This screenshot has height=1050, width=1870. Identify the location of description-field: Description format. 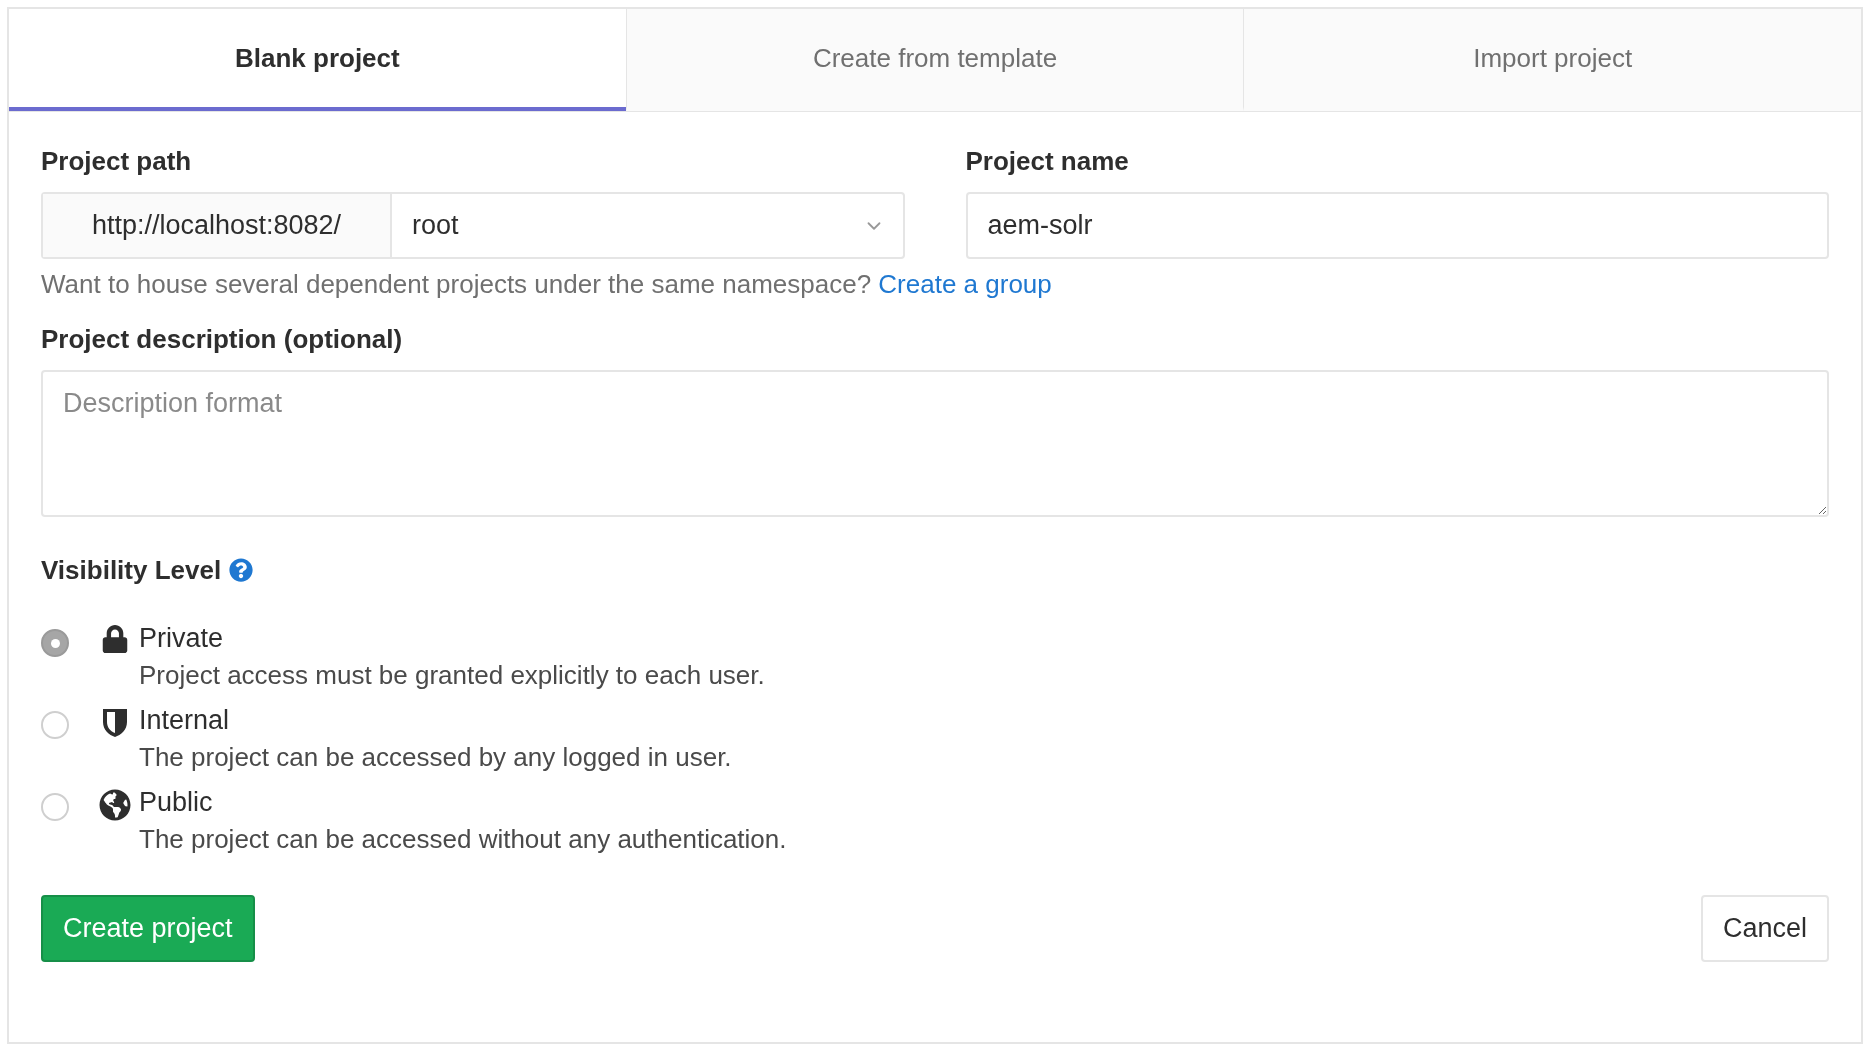
(935, 443).